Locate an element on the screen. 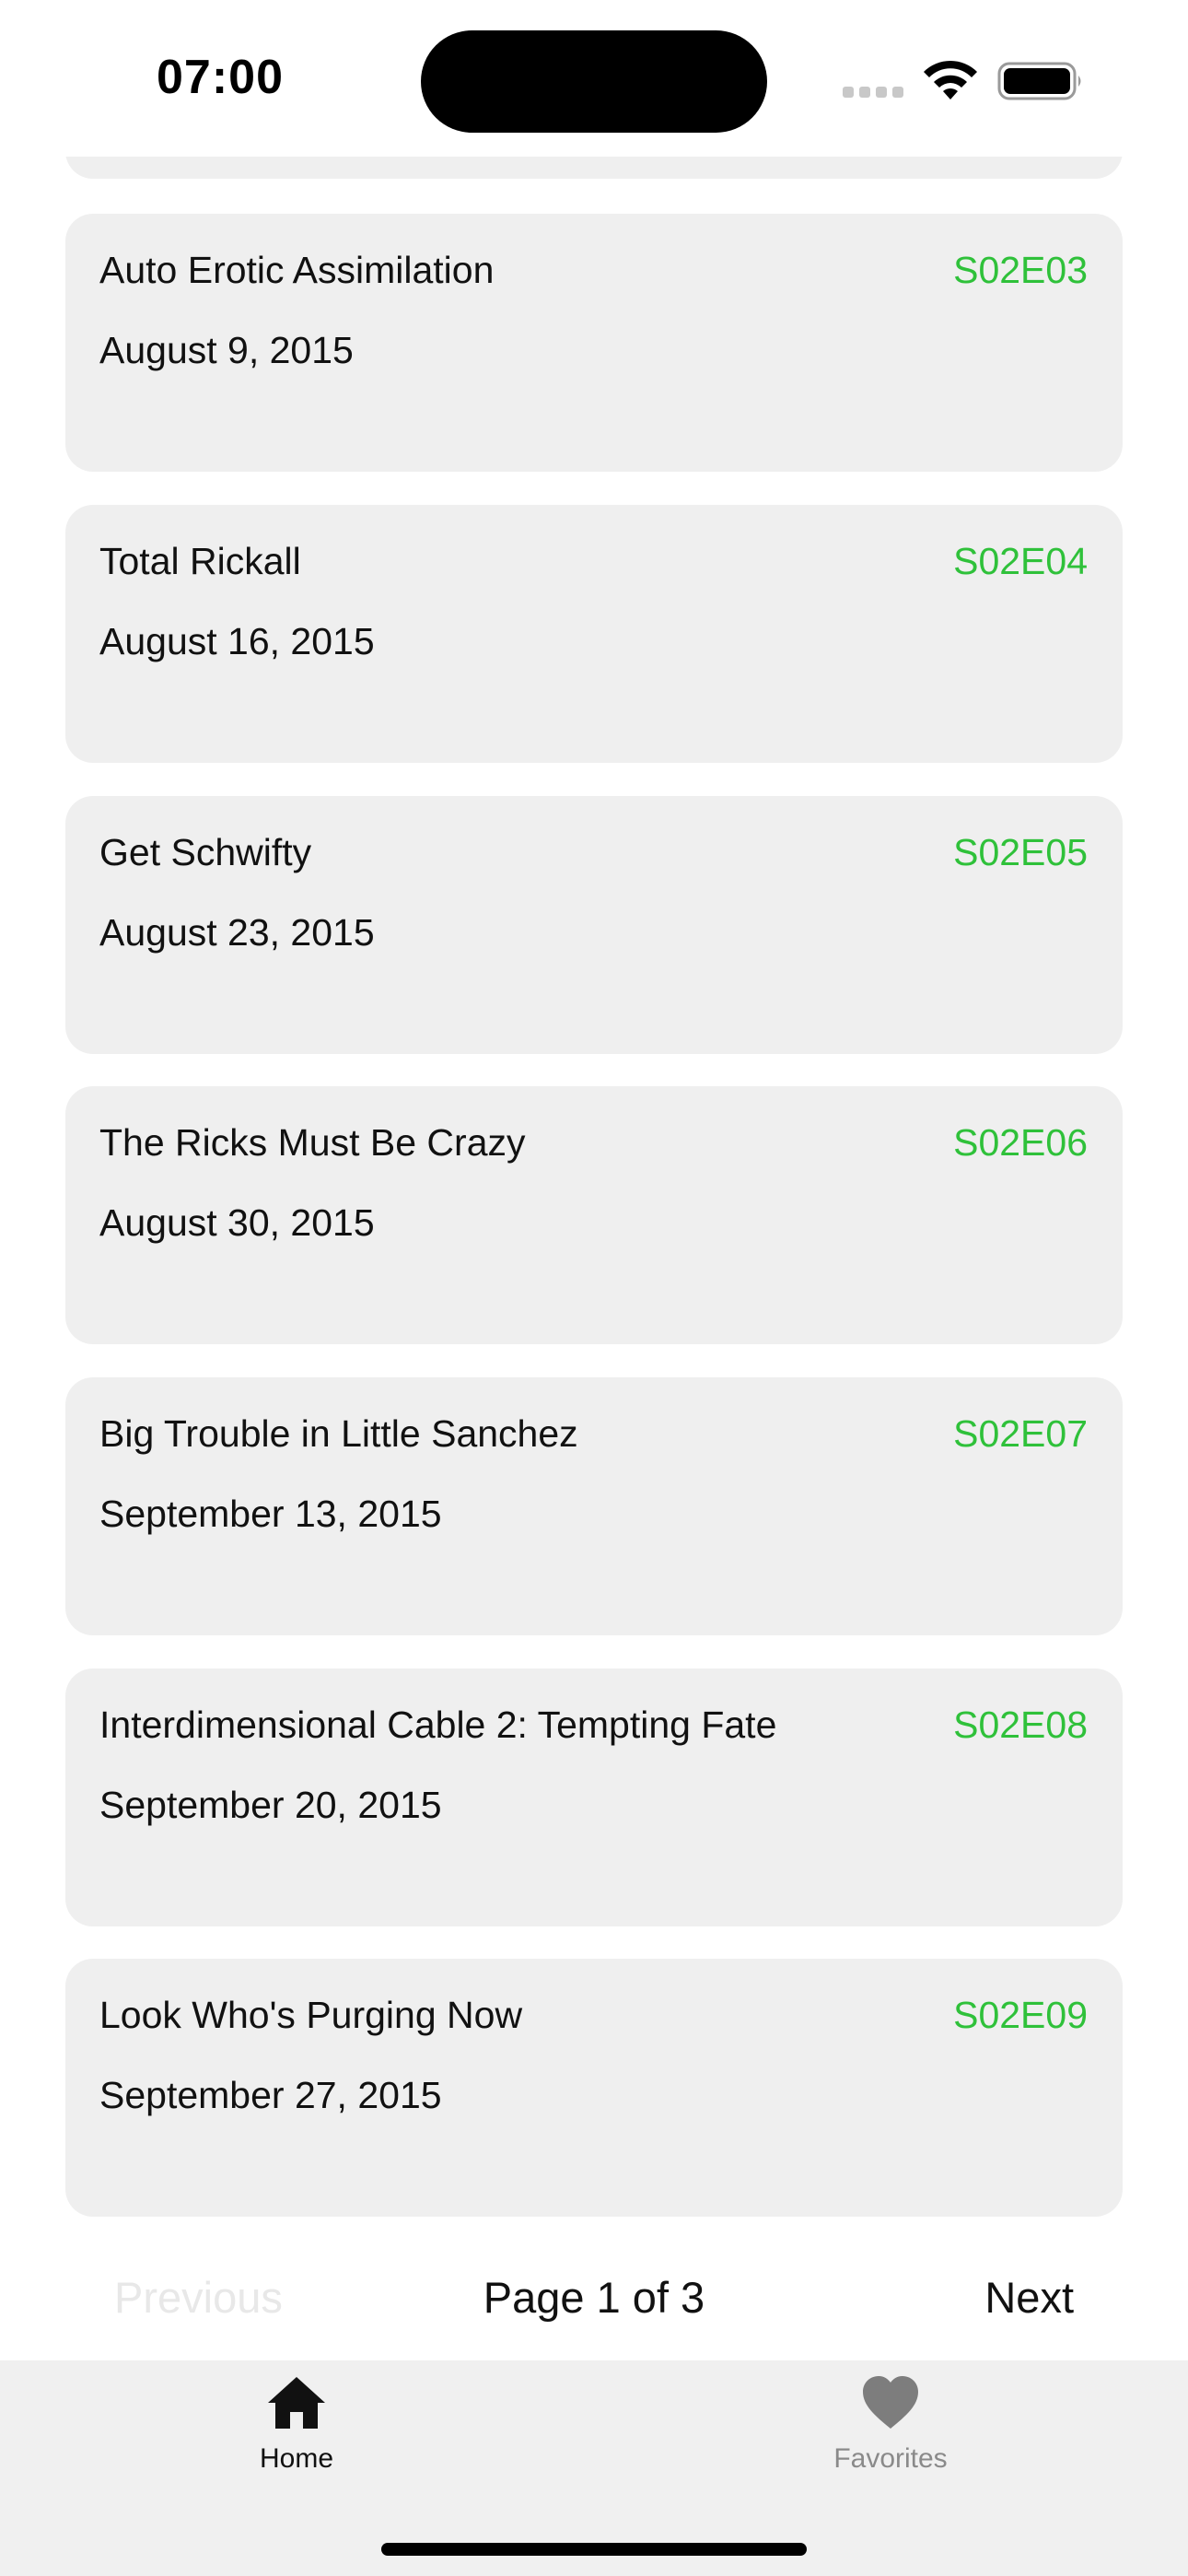 Image resolution: width=1188 pixels, height=2576 pixels. status-time: 07:00 is located at coordinates (220, 77).